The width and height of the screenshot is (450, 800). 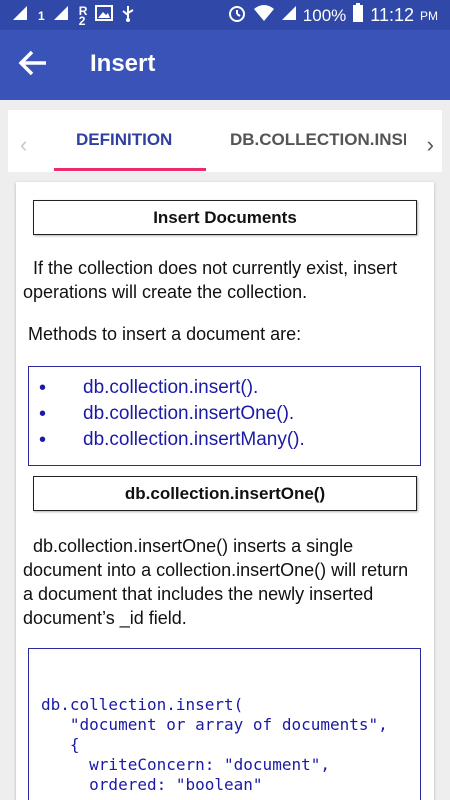 I want to click on chevron-right-icon: ›, so click(x=430, y=145).